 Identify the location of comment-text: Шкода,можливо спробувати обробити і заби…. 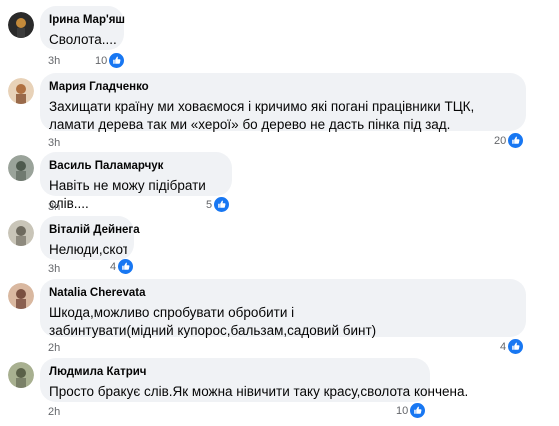
(213, 321).